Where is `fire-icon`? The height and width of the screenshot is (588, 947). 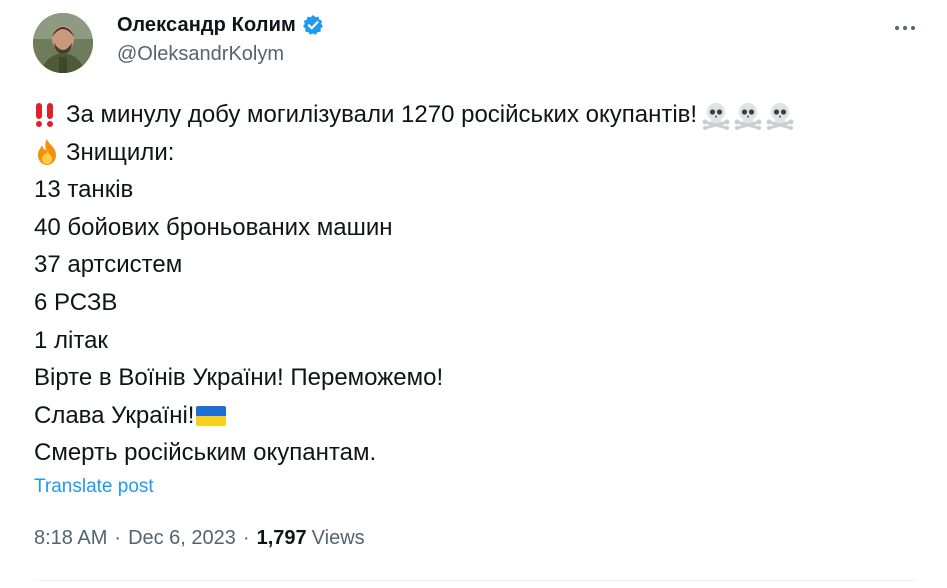 fire-icon is located at coordinates (47, 152).